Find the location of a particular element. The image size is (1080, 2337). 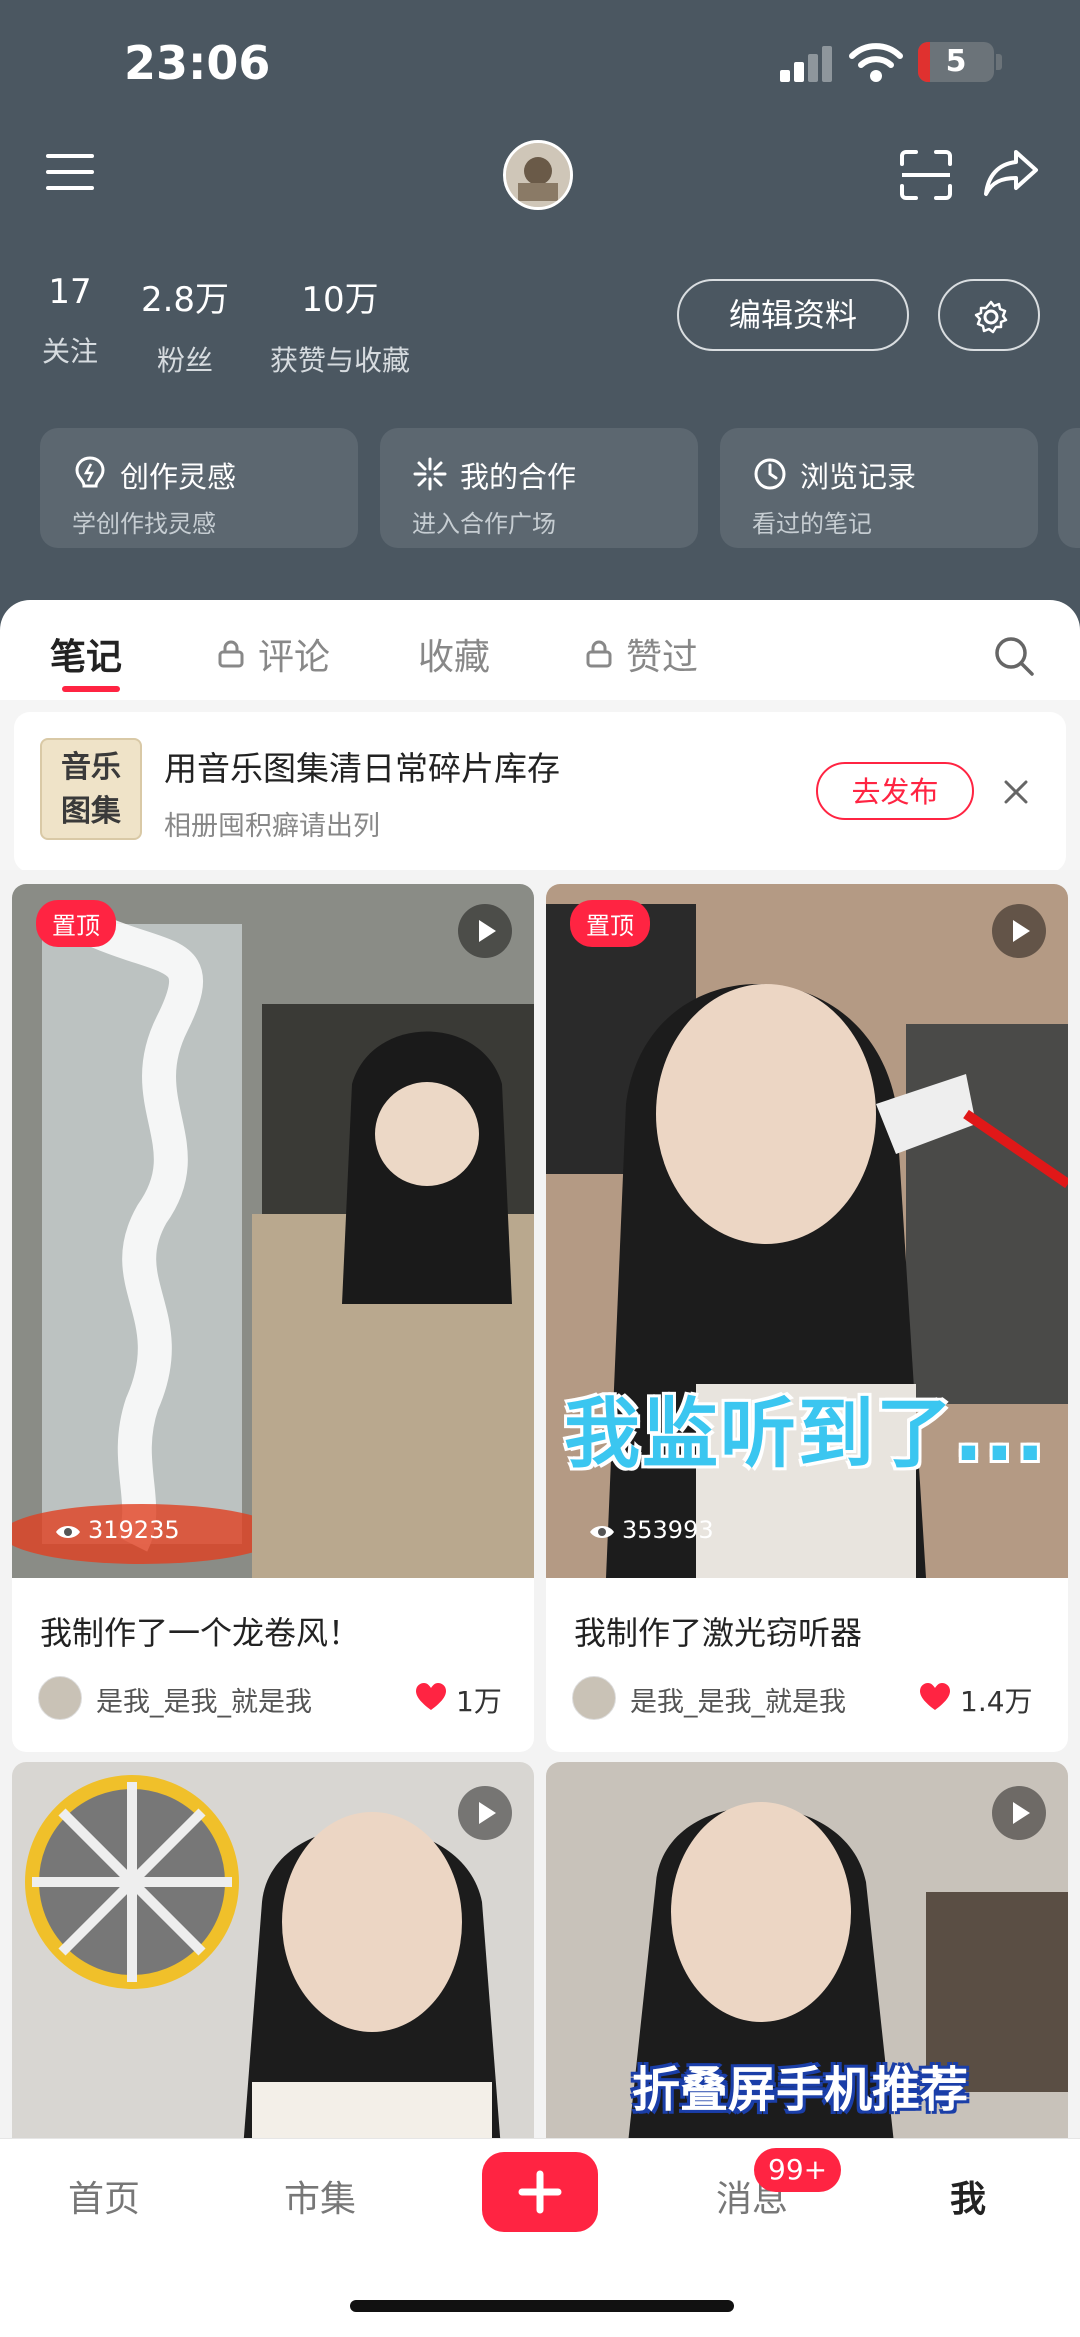

stat-label: 关注 is located at coordinates (69, 351).